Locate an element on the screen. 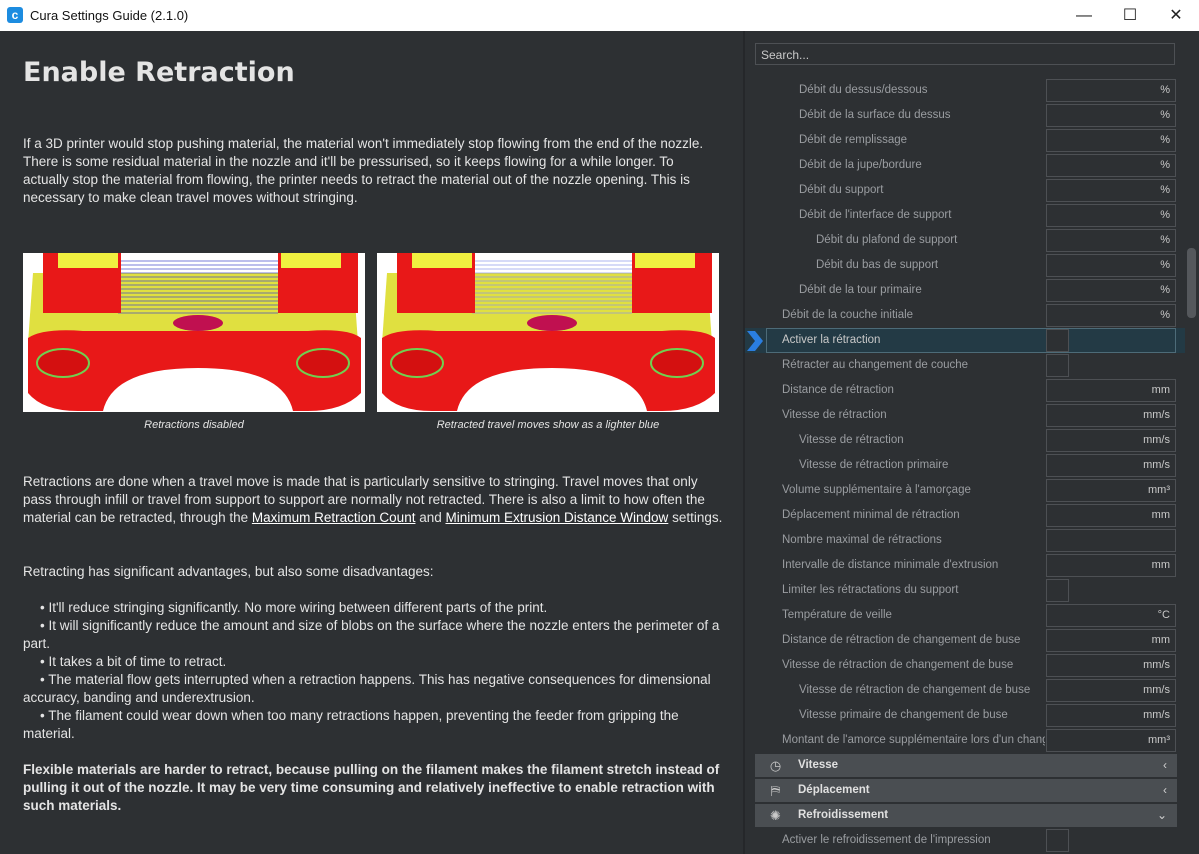 This screenshot has width=1199, height=854. setting-row: Distance de rétraction mm is located at coordinates (965, 390).